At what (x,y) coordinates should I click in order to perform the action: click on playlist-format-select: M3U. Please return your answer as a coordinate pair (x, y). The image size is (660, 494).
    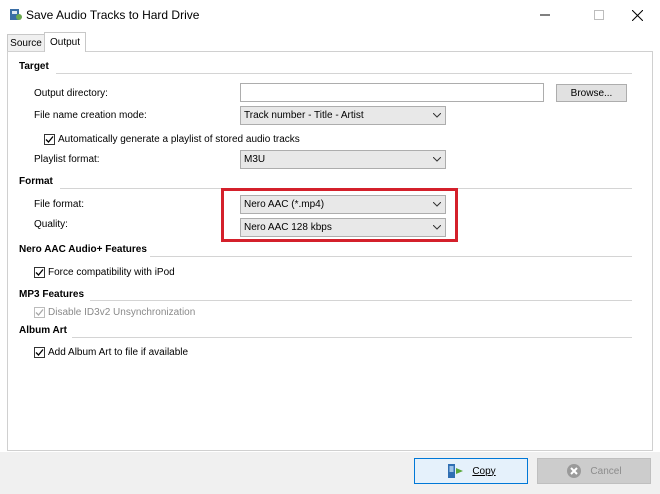
    Looking at the image, I should click on (343, 159).